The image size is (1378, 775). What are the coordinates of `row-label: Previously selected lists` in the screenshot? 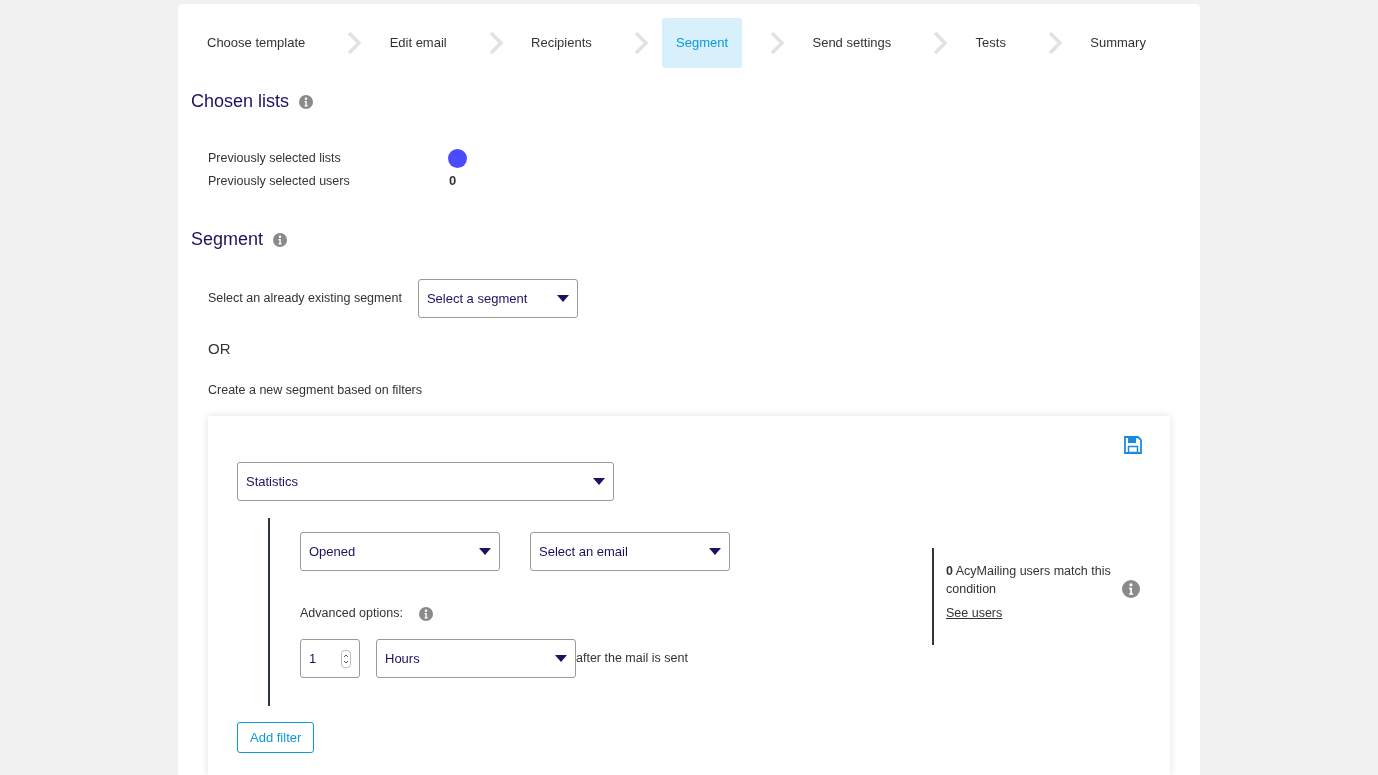 It's located at (275, 158).